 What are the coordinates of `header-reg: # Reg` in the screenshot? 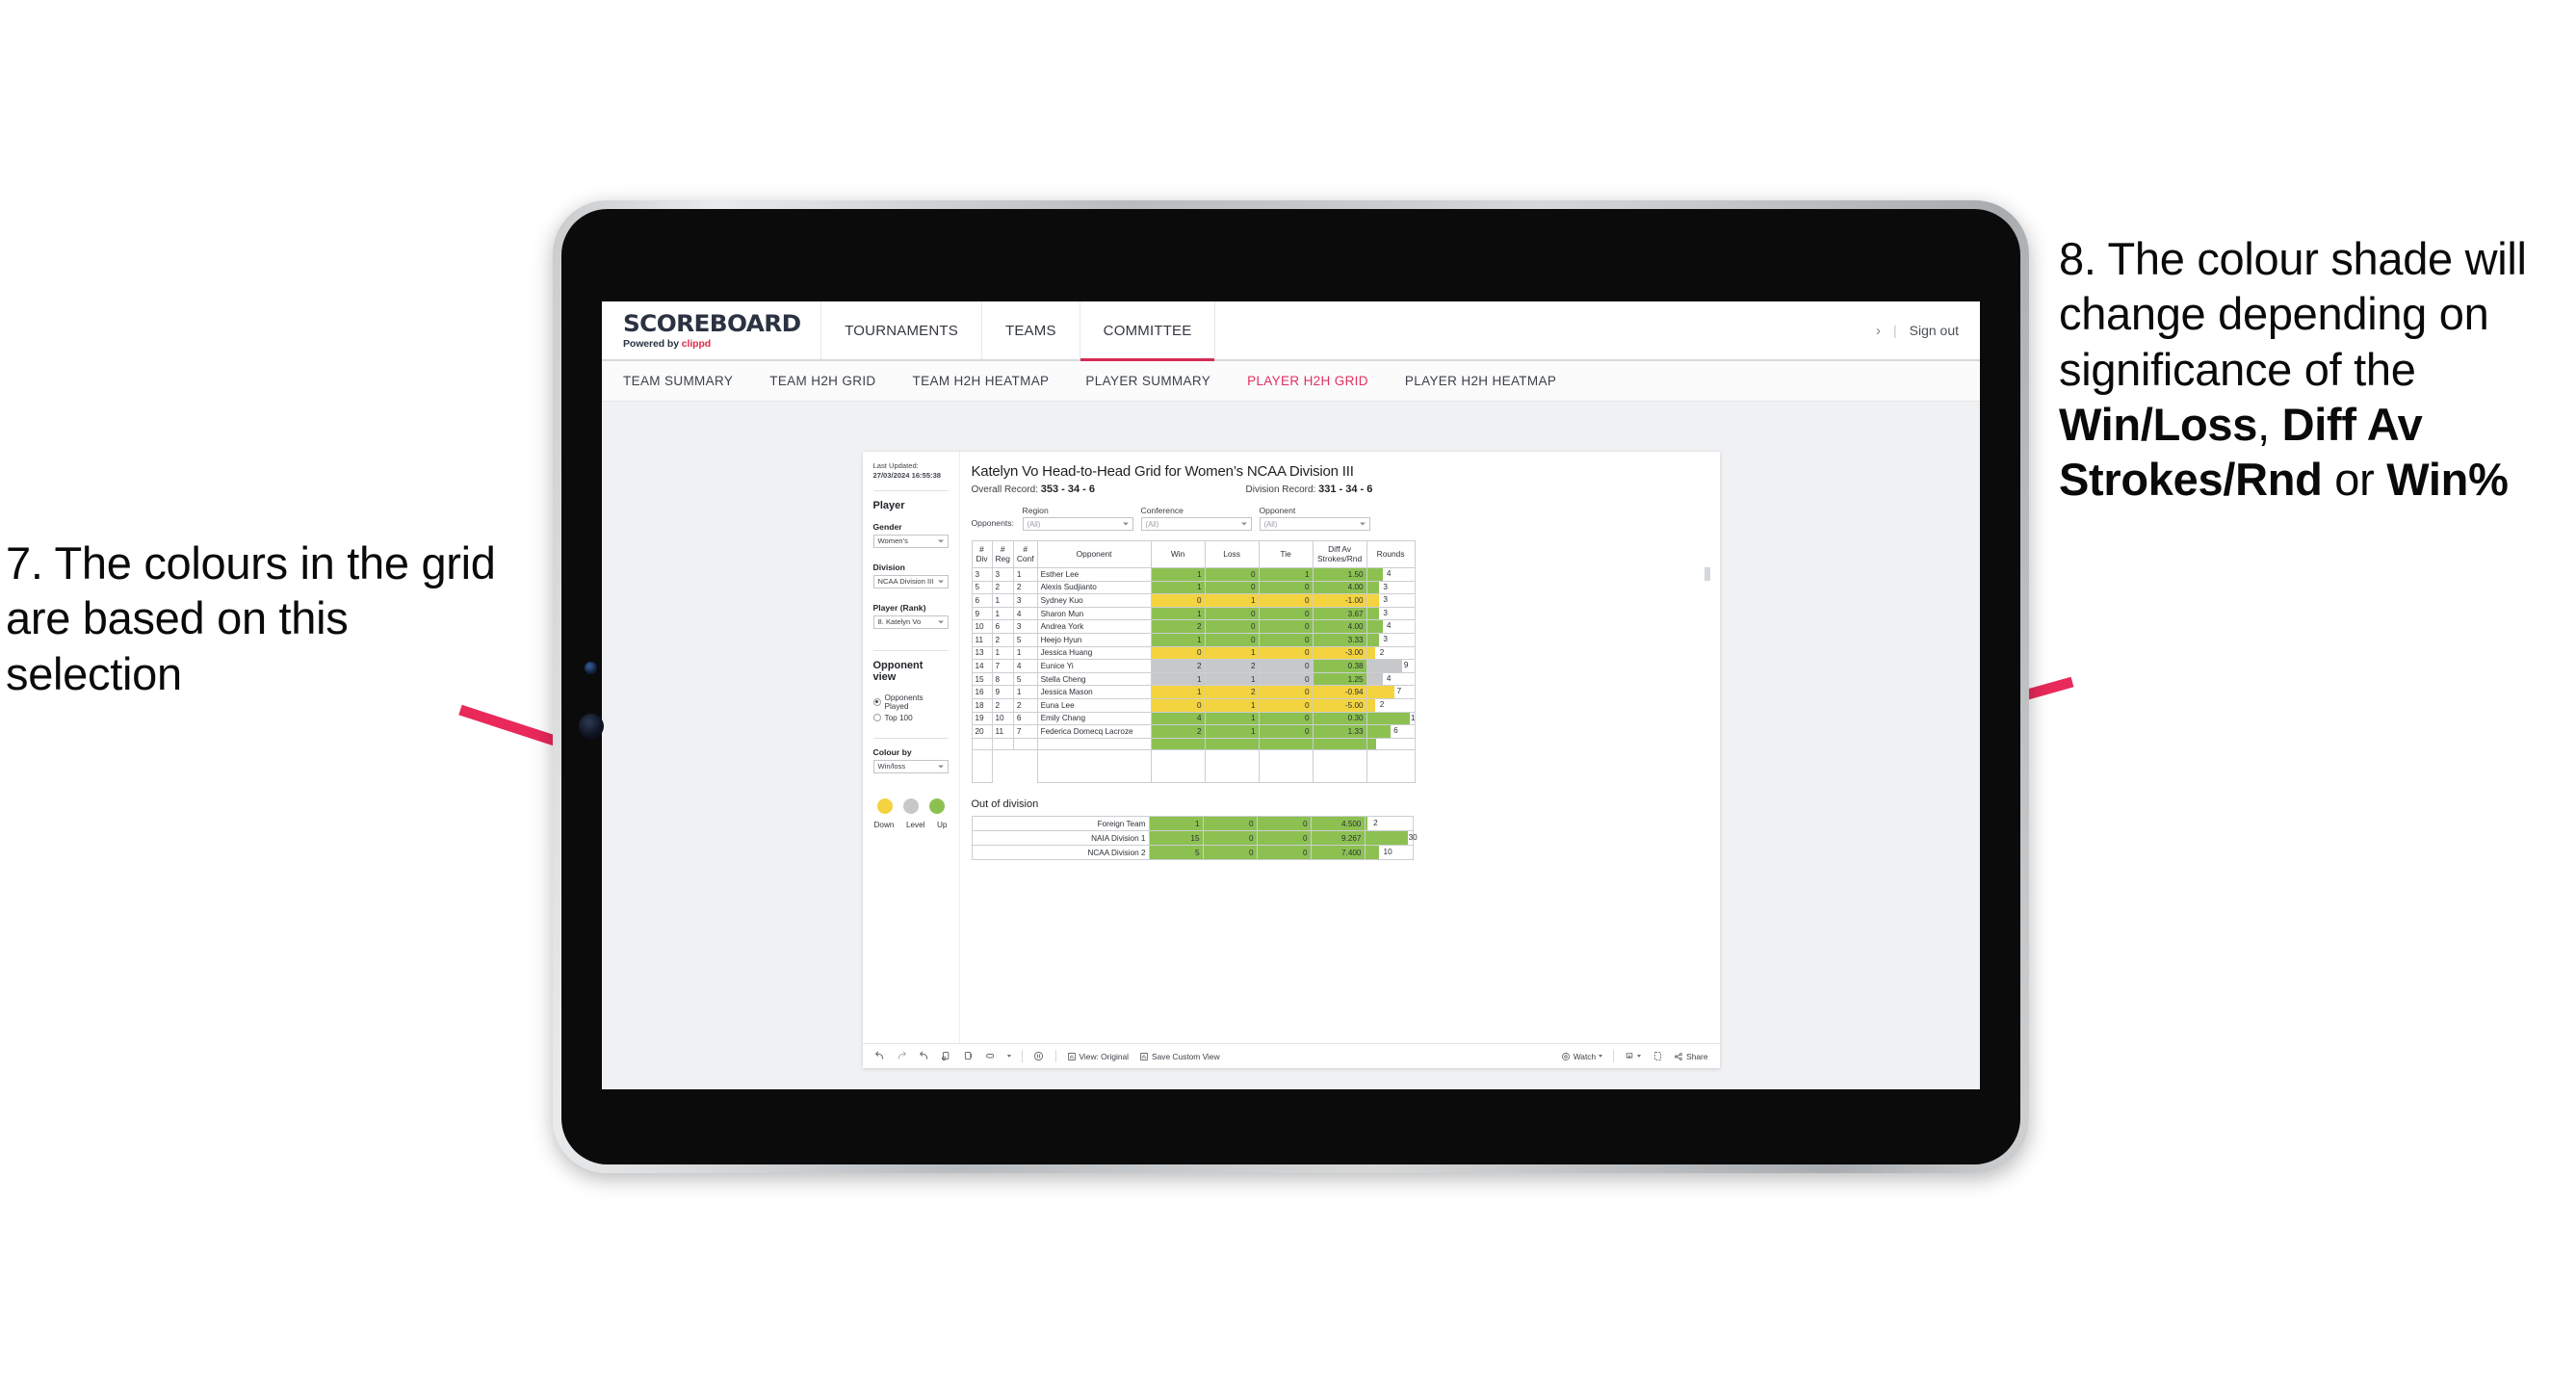 It's located at (1002, 554).